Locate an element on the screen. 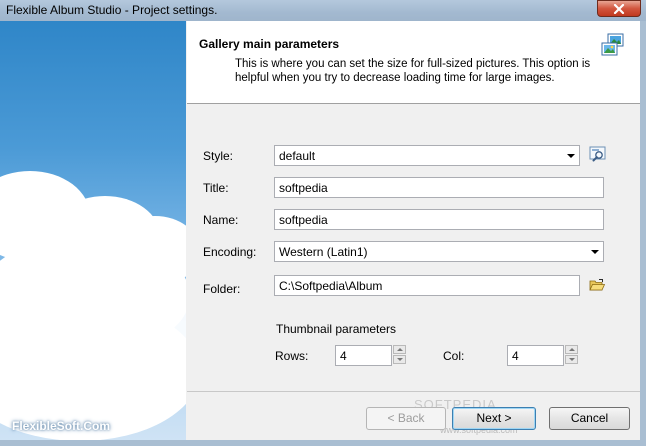 This screenshot has width=646, height=446. back-button: < Back is located at coordinates (406, 418).